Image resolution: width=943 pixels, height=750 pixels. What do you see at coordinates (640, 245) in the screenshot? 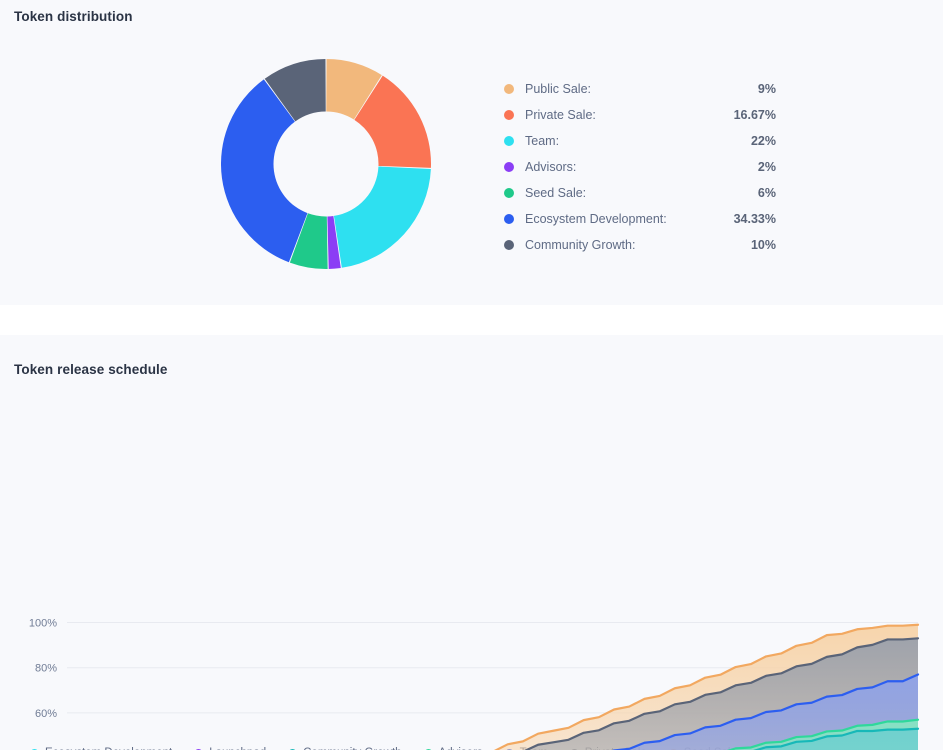
I see `legend-item: Community Growth: 10%` at bounding box center [640, 245].